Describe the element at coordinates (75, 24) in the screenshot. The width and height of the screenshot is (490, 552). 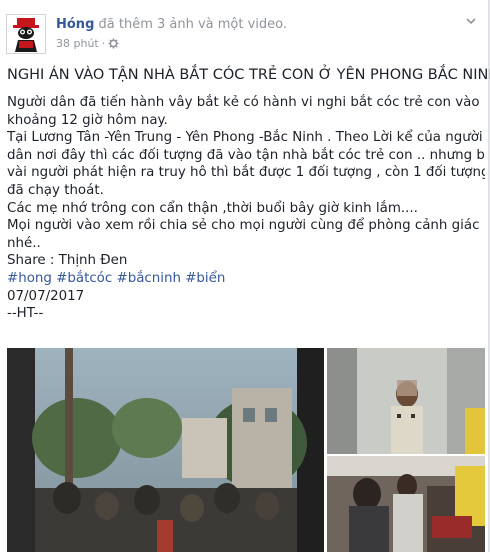
I see `author-name: Hóng` at that location.